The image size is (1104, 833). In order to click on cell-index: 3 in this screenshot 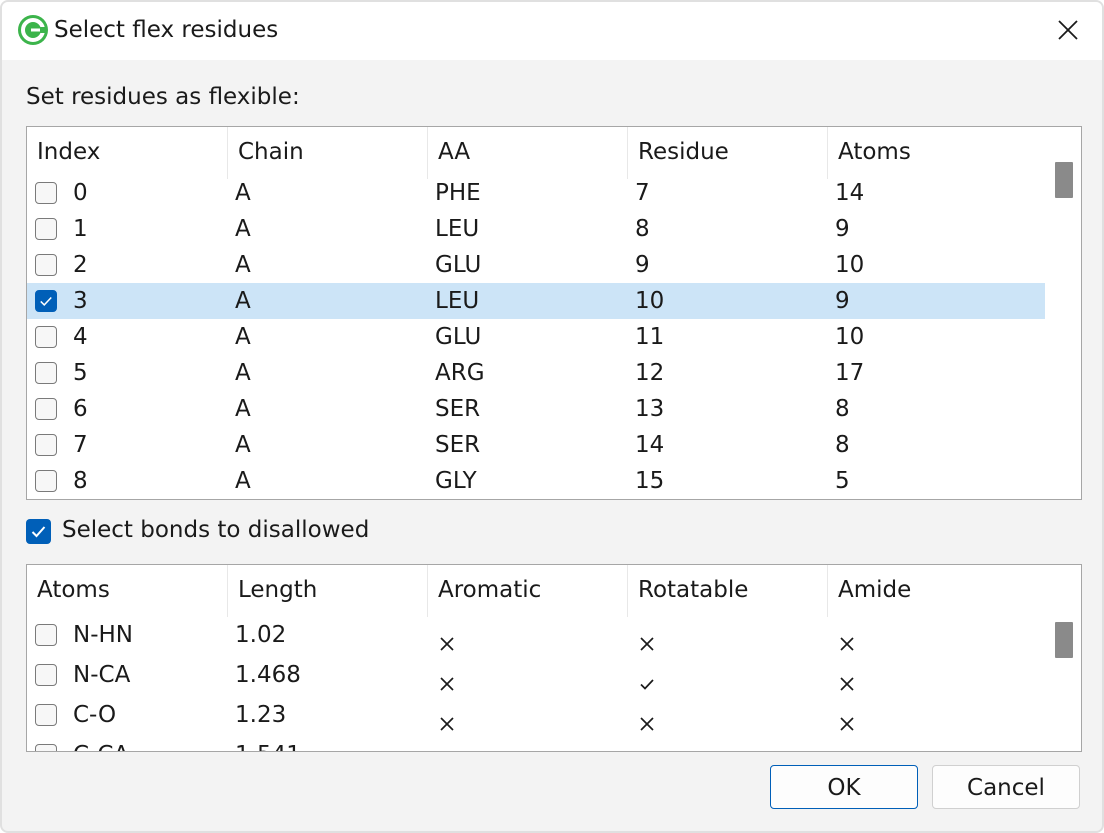, I will do `click(80, 301)`.